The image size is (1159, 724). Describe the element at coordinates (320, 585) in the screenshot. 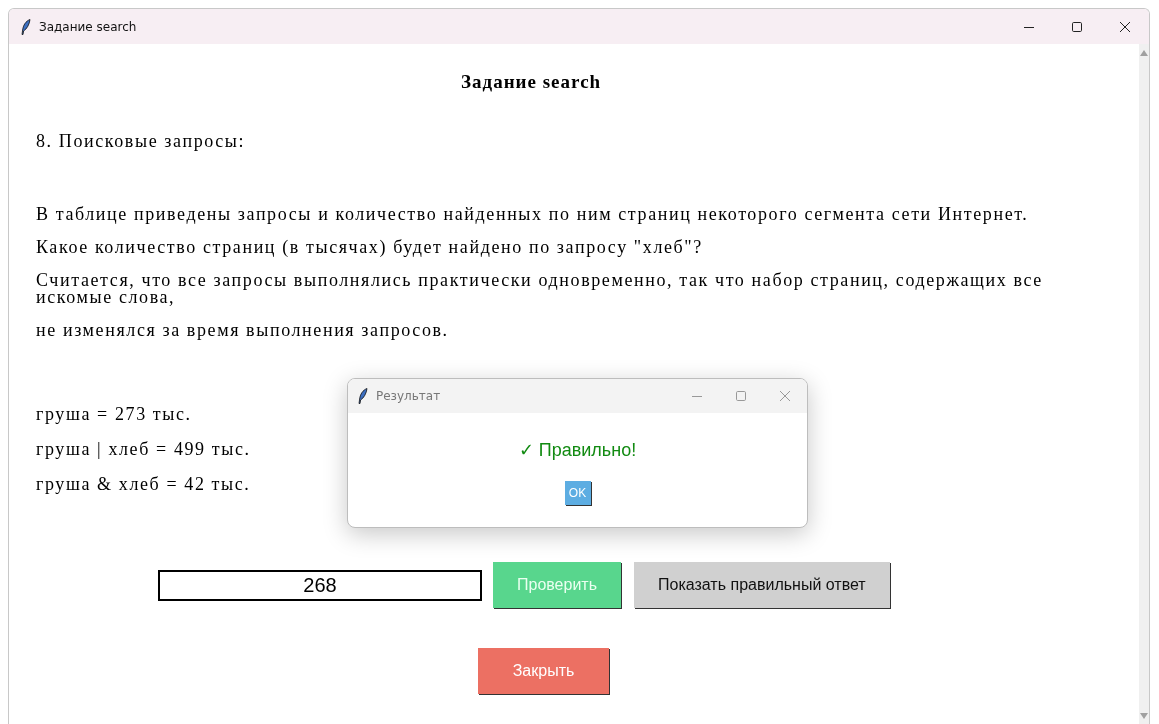

I see `answer-field: 268` at that location.